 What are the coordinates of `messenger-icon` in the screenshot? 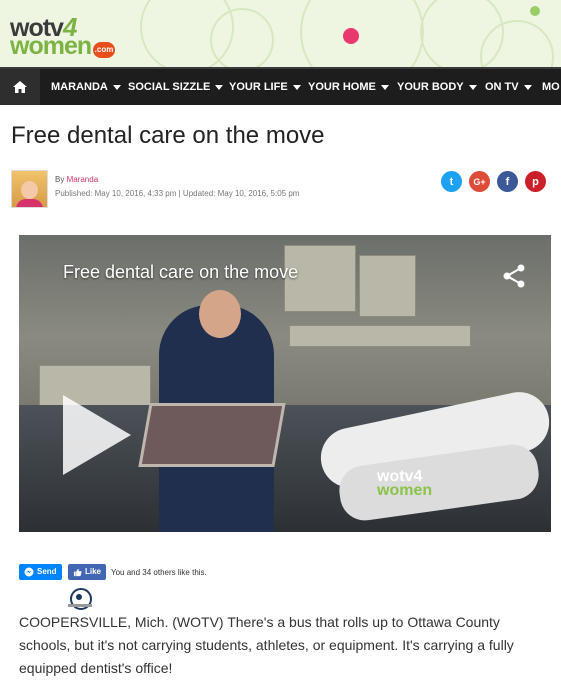 It's located at (29, 572).